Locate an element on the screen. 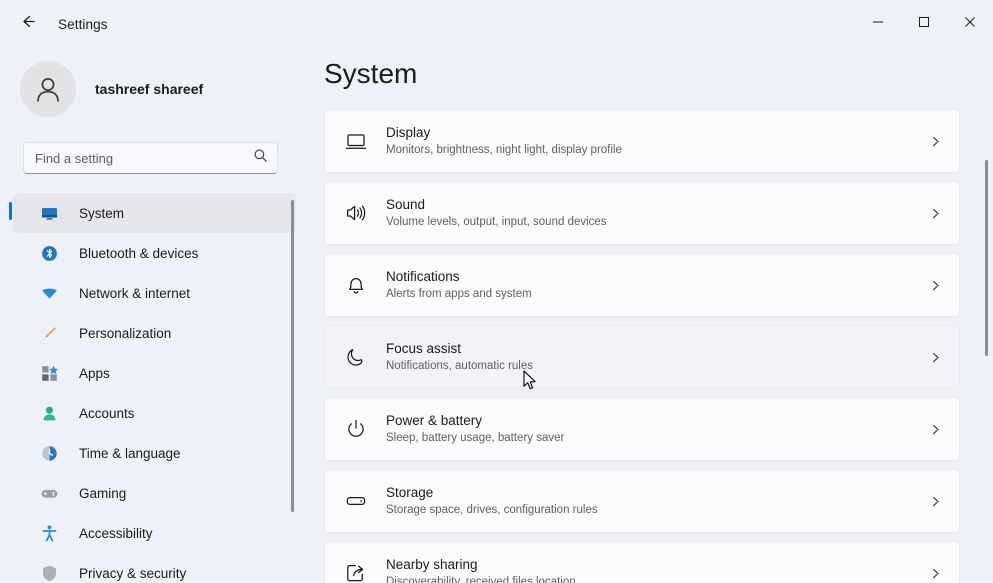 The height and width of the screenshot is (583, 993). sidebar-item-label: Time & language is located at coordinates (130, 453).